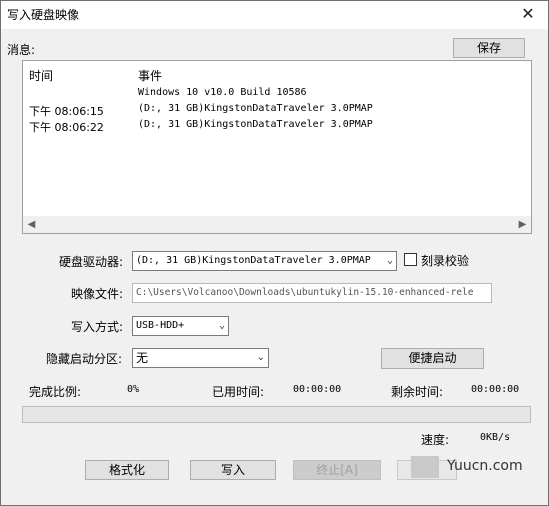  I want to click on abort-button: 终止[A], so click(337, 470).